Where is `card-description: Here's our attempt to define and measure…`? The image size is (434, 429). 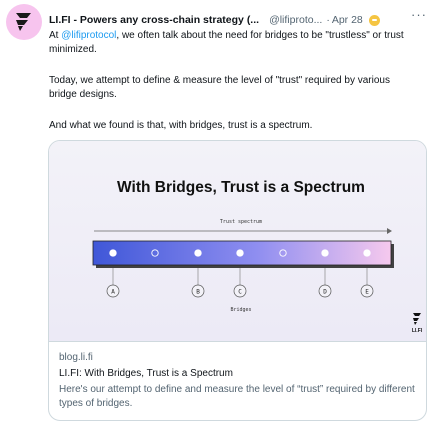
card-description: Here's our attempt to define and measure… is located at coordinates (237, 396).